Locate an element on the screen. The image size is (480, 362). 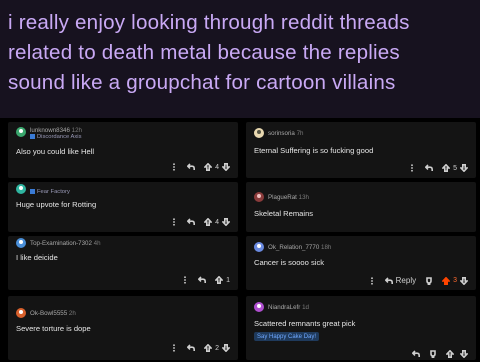
cake-day-badge: Say Happy Cake Day! is located at coordinates (287, 336).